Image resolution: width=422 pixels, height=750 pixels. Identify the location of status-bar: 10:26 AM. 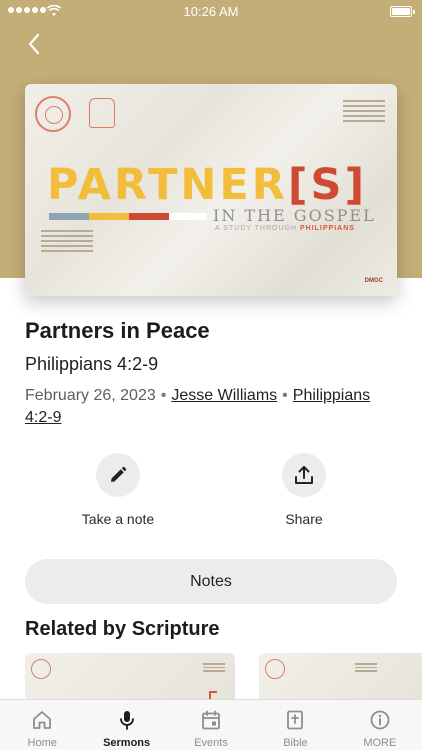
(211, 12).